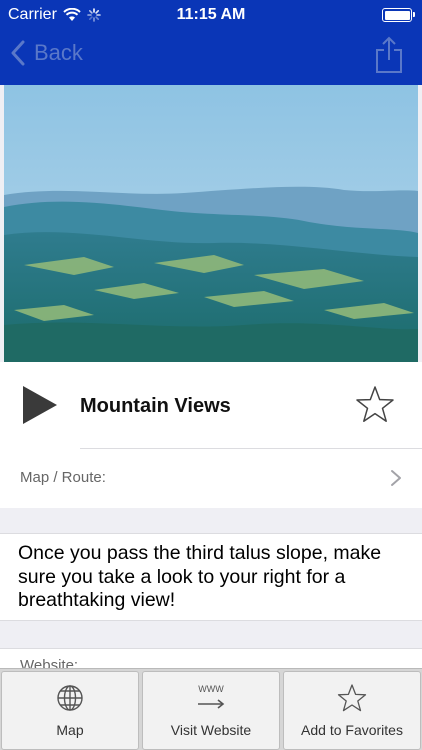 The width and height of the screenshot is (422, 750). I want to click on status-bar: Carrier 11:15 AM, so click(211, 15).